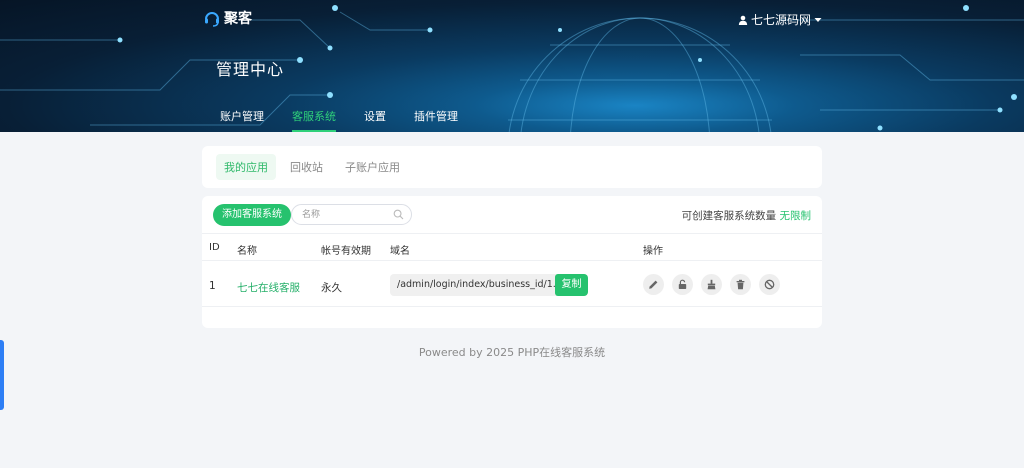 The width and height of the screenshot is (1024, 468). I want to click on user-menu: 七七源码网, so click(780, 19).